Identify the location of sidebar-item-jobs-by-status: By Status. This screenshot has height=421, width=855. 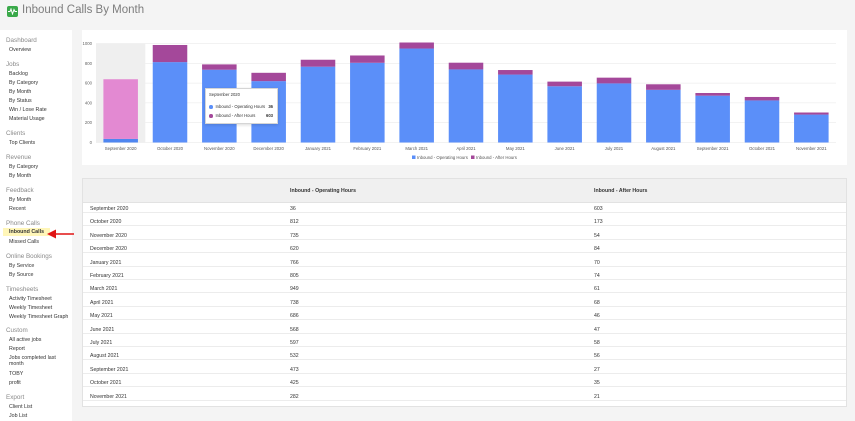
(20, 101).